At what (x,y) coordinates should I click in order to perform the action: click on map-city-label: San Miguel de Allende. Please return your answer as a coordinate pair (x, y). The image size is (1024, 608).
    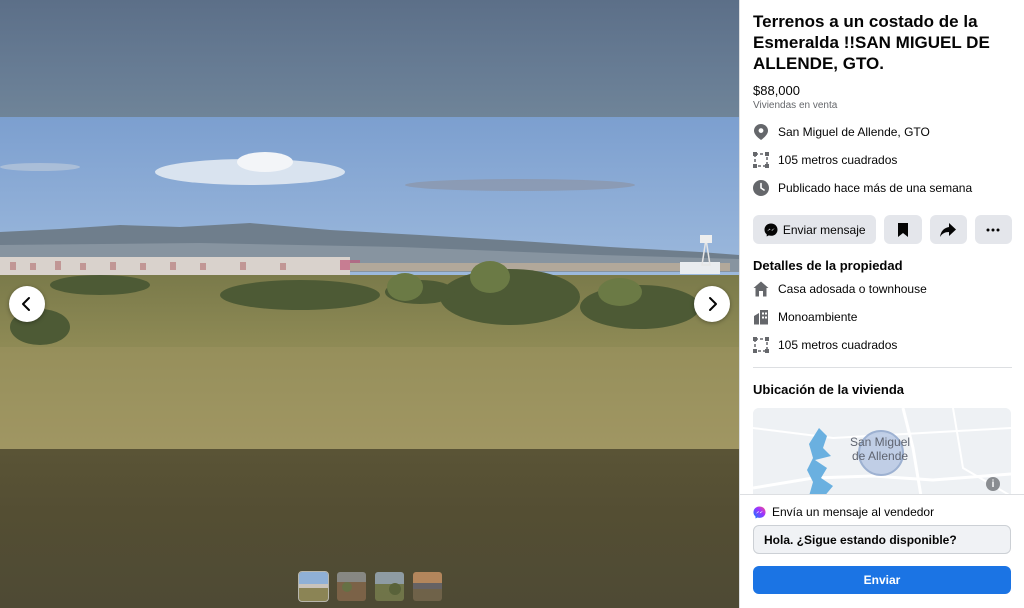
    Looking at the image, I should click on (880, 449).